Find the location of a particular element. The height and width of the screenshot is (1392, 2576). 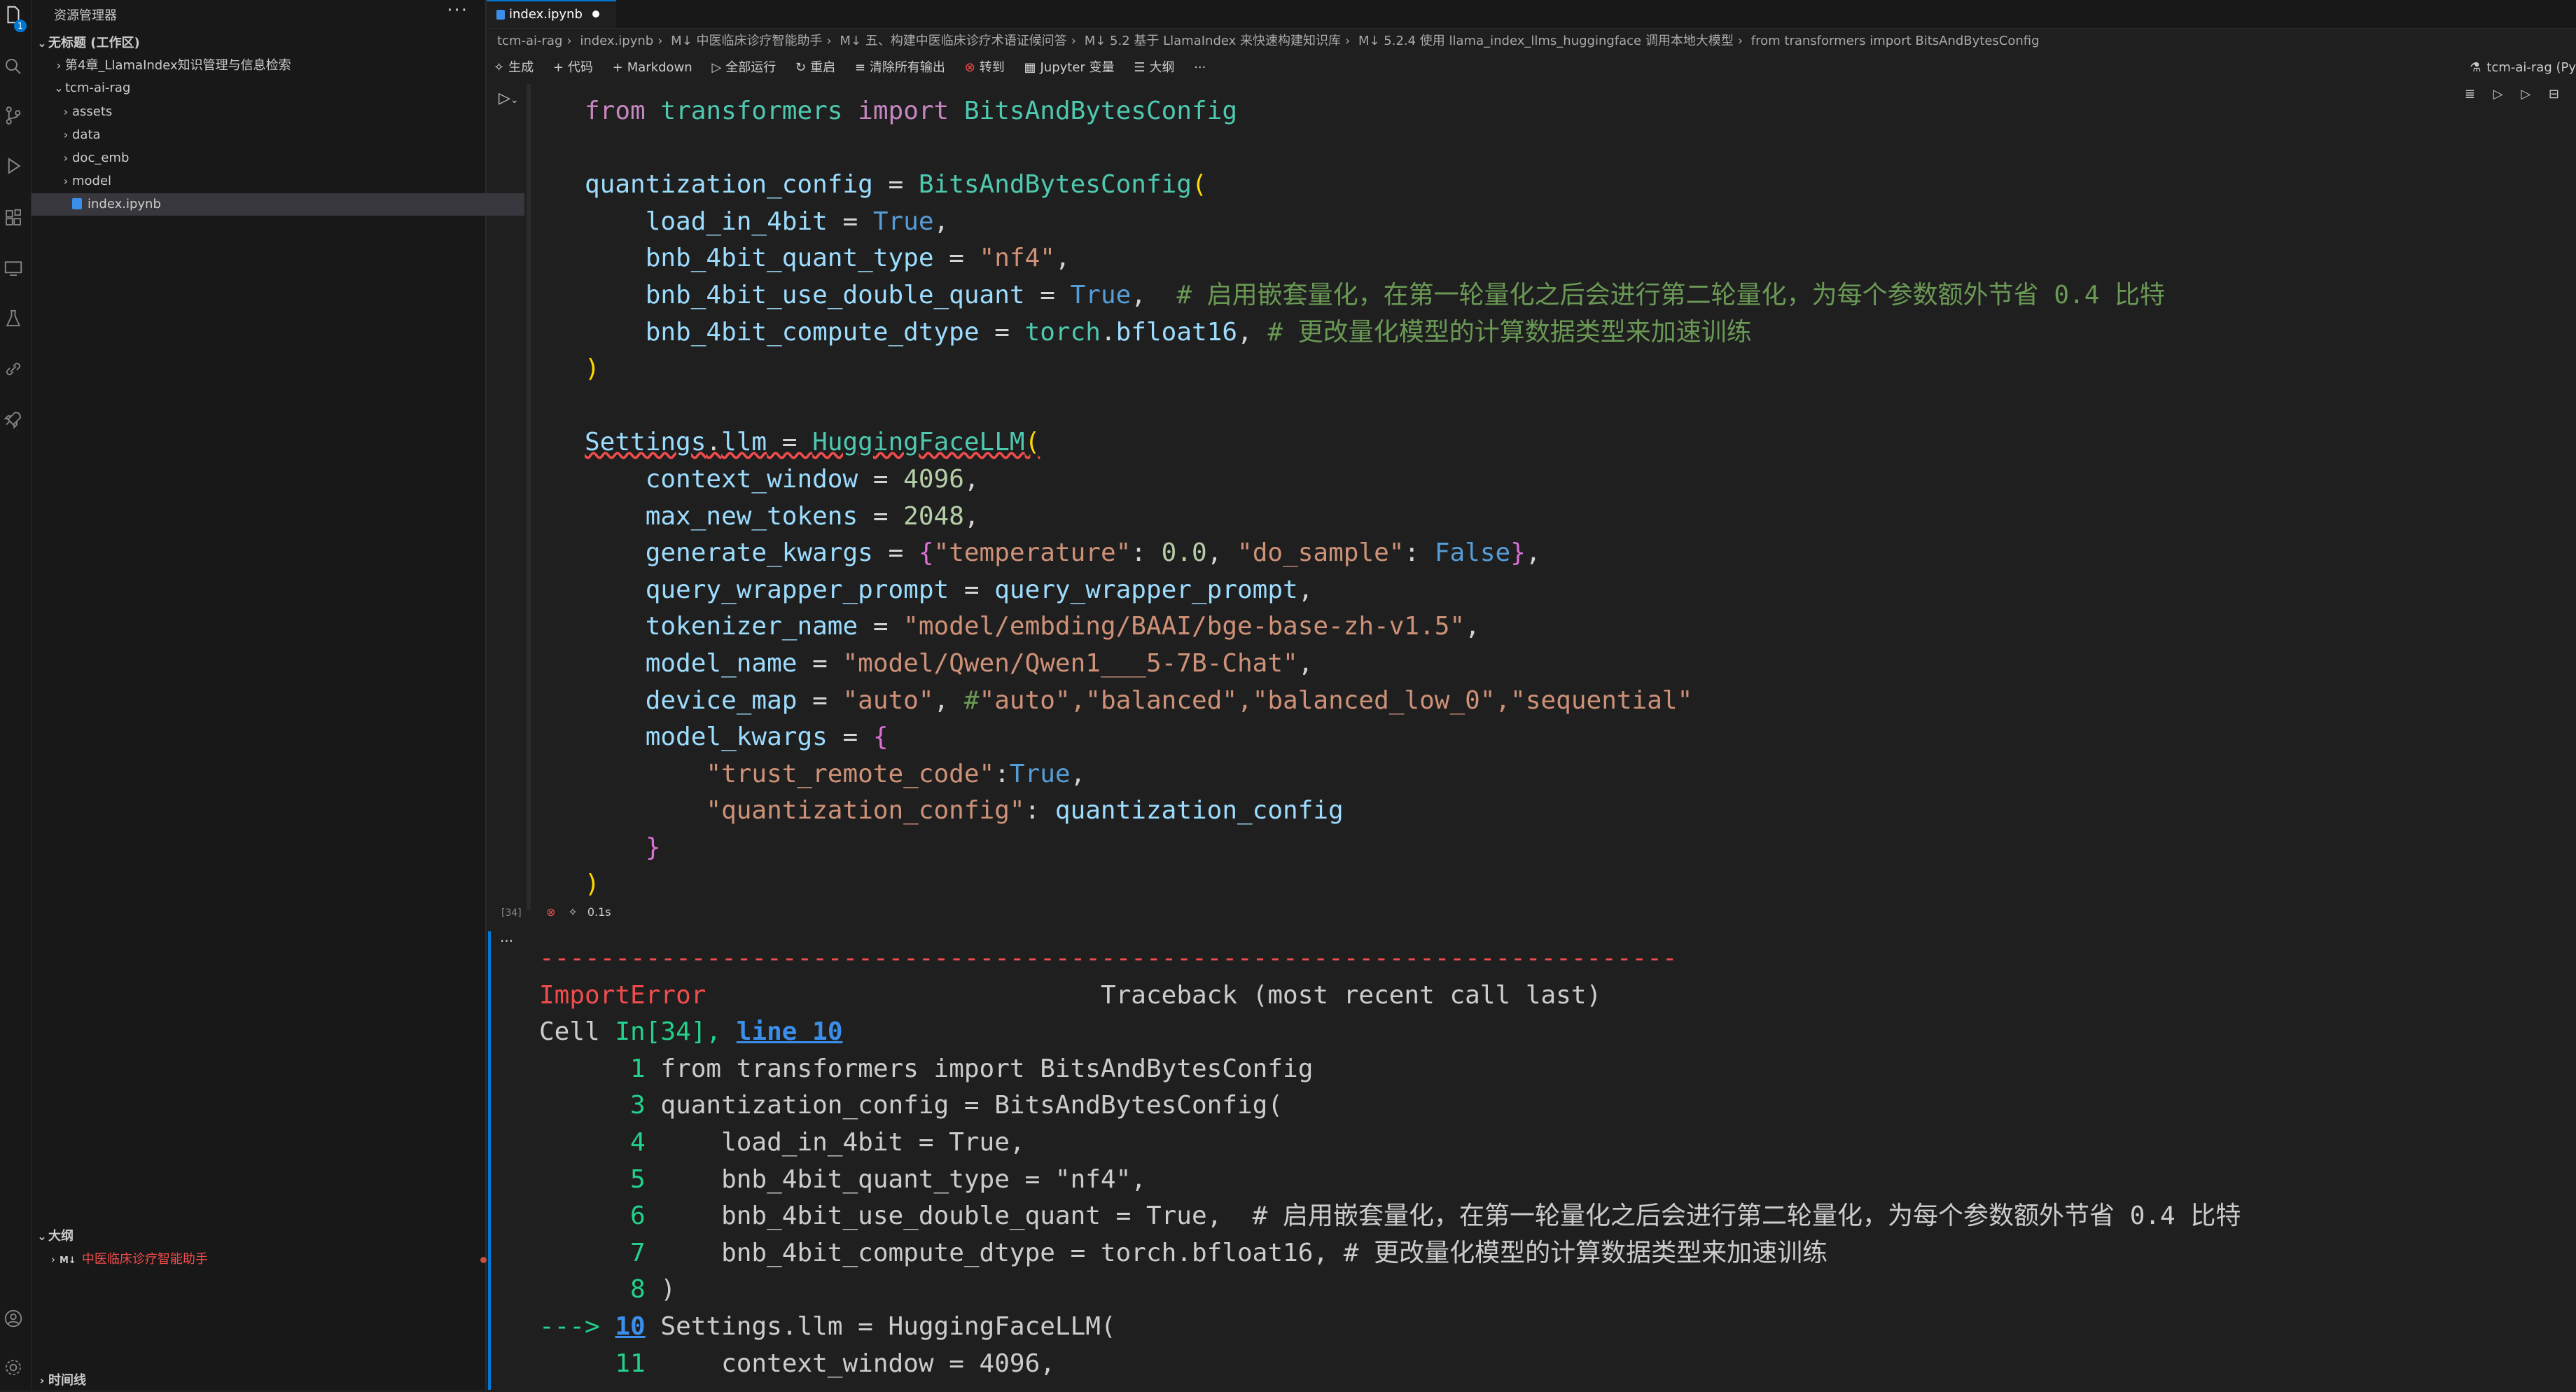

error-icon: ⊗ is located at coordinates (551, 912).